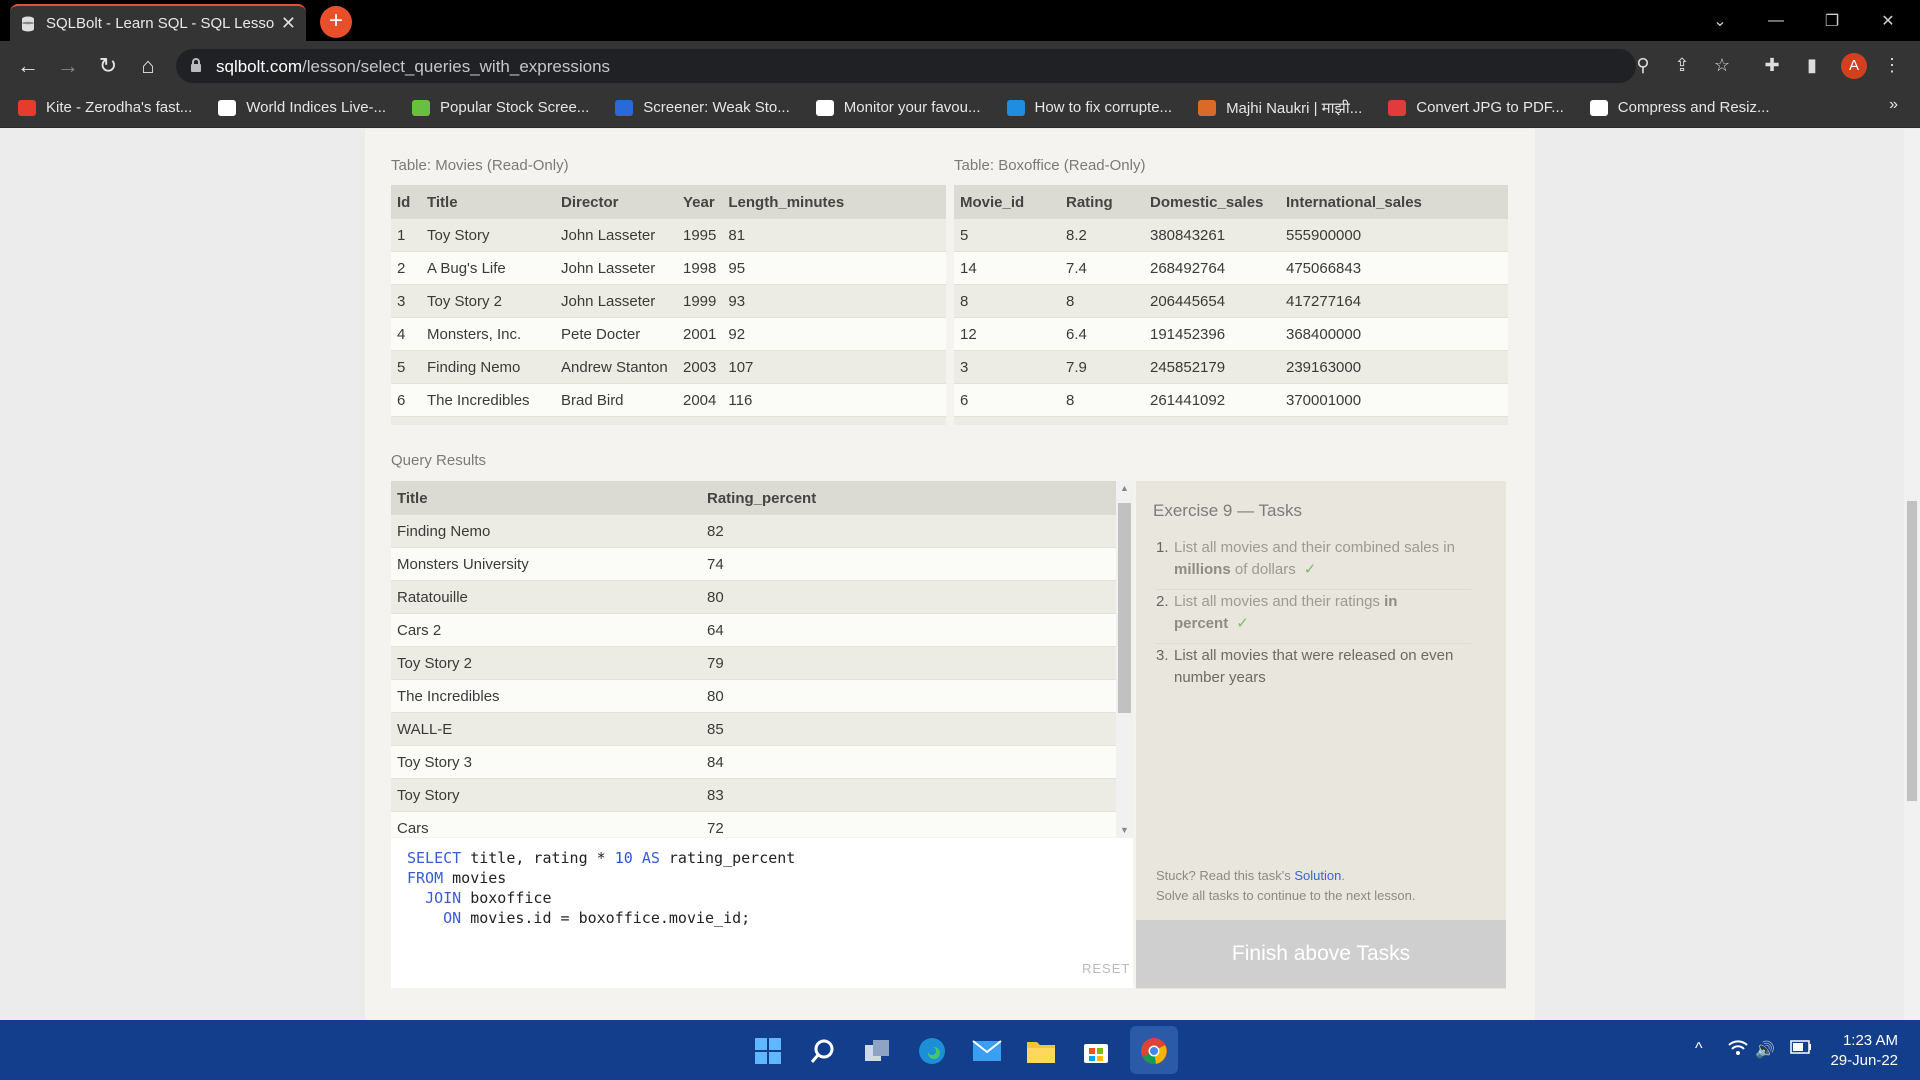 This screenshot has width=1920, height=1080. What do you see at coordinates (488, 301) in the screenshot?
I see `table-cell: Toy Story 2` at bounding box center [488, 301].